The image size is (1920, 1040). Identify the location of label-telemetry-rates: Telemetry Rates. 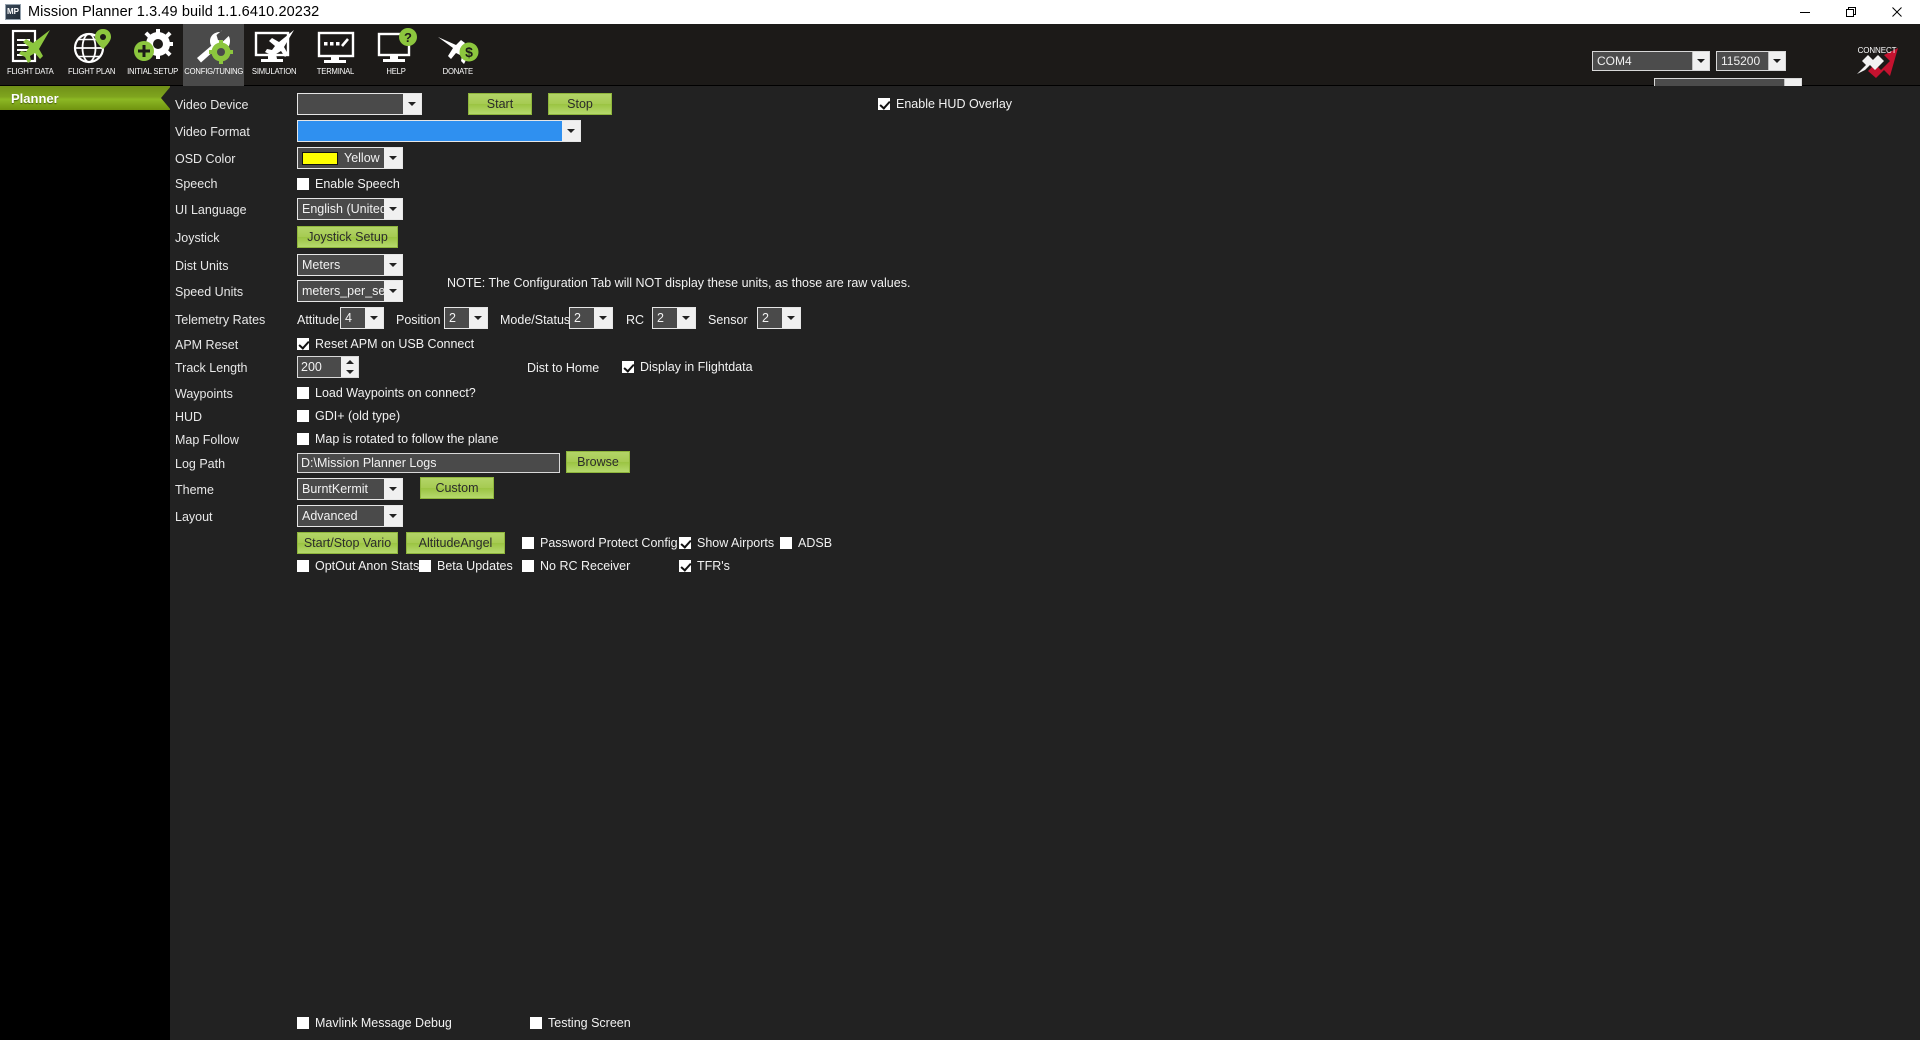
(220, 320).